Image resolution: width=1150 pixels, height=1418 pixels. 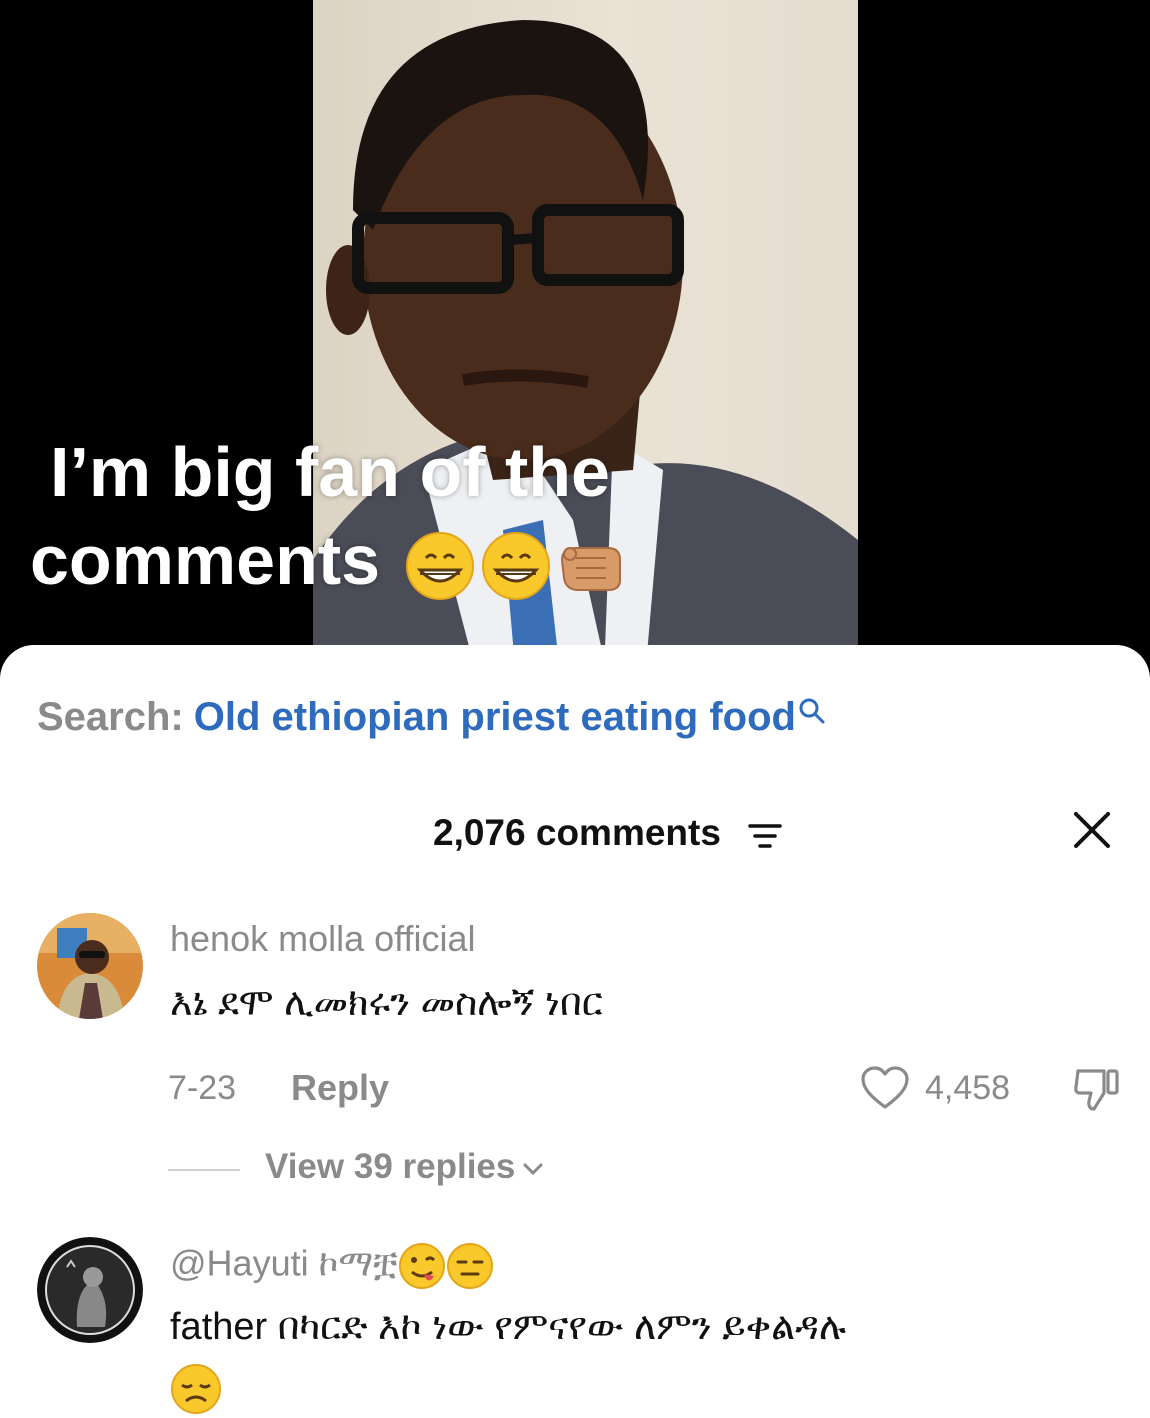 I want to click on view-replies-button: View 39 replies, so click(x=405, y=1167).